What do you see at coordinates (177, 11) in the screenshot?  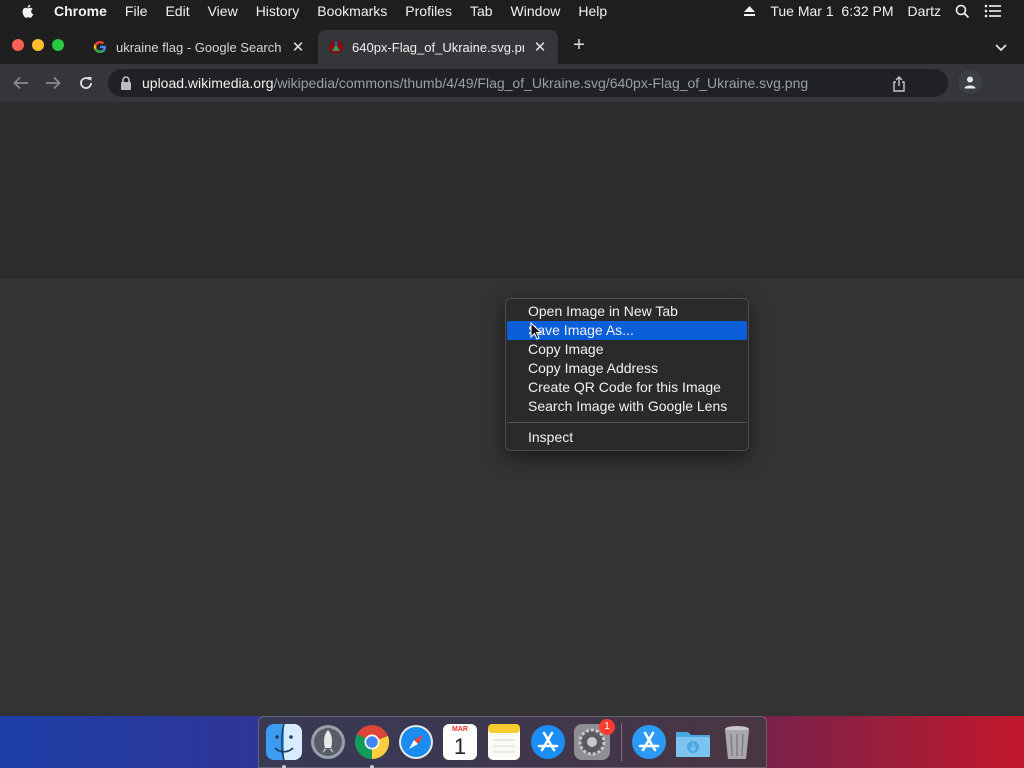 I see `menu-edit: Edit` at bounding box center [177, 11].